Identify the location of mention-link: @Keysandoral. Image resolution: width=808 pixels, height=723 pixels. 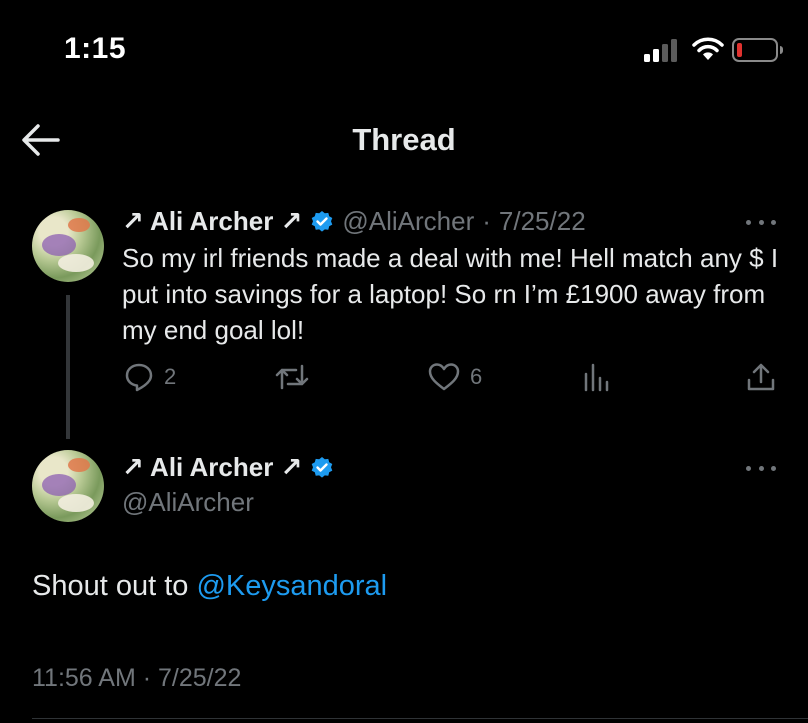
(291, 586).